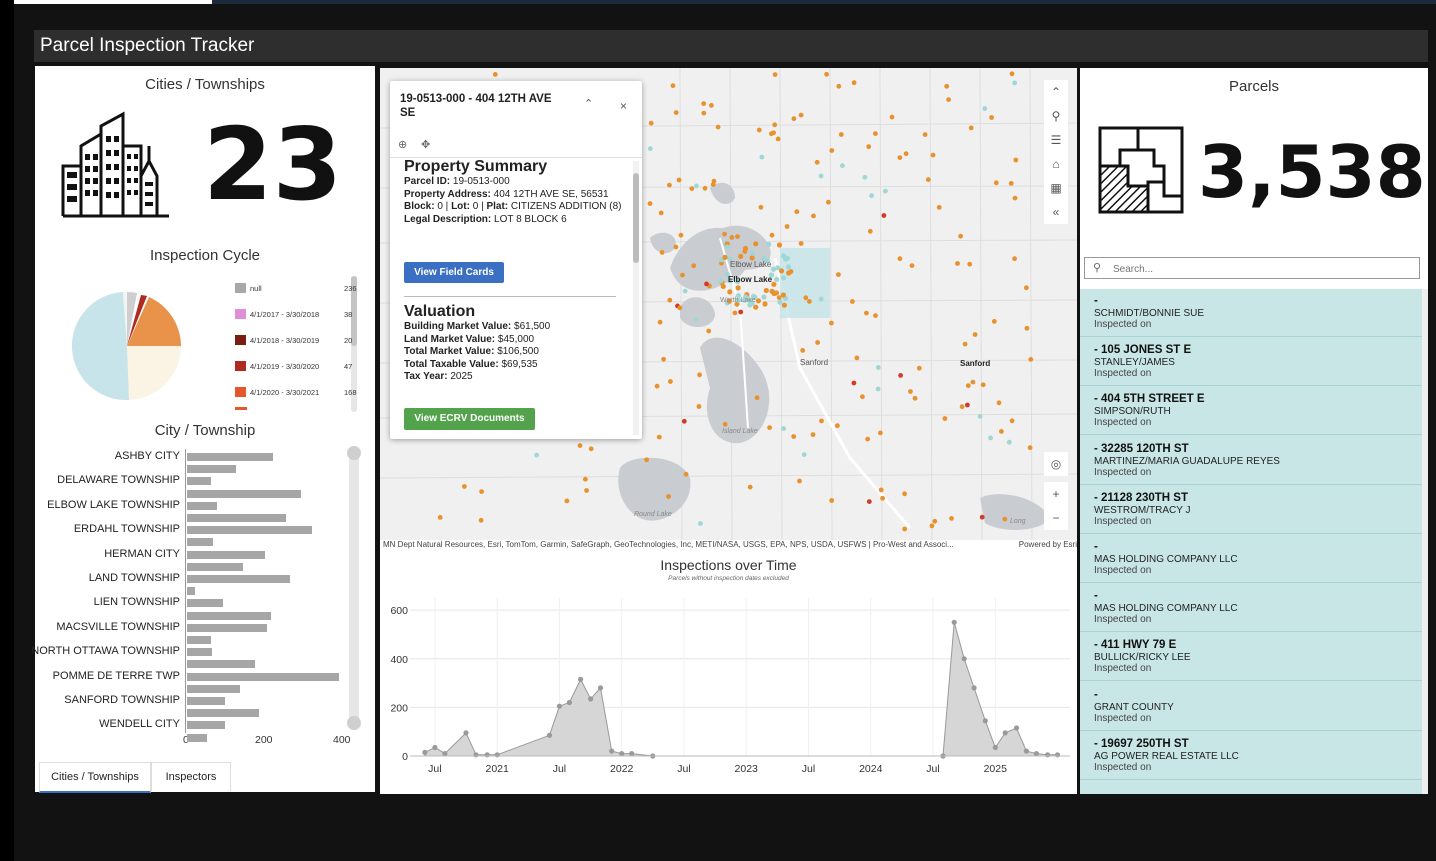  Describe the element at coordinates (1251, 313) in the screenshot. I see `parcel-list-item: - SCHMIDT/BONNIE SUE Inspected on` at that location.